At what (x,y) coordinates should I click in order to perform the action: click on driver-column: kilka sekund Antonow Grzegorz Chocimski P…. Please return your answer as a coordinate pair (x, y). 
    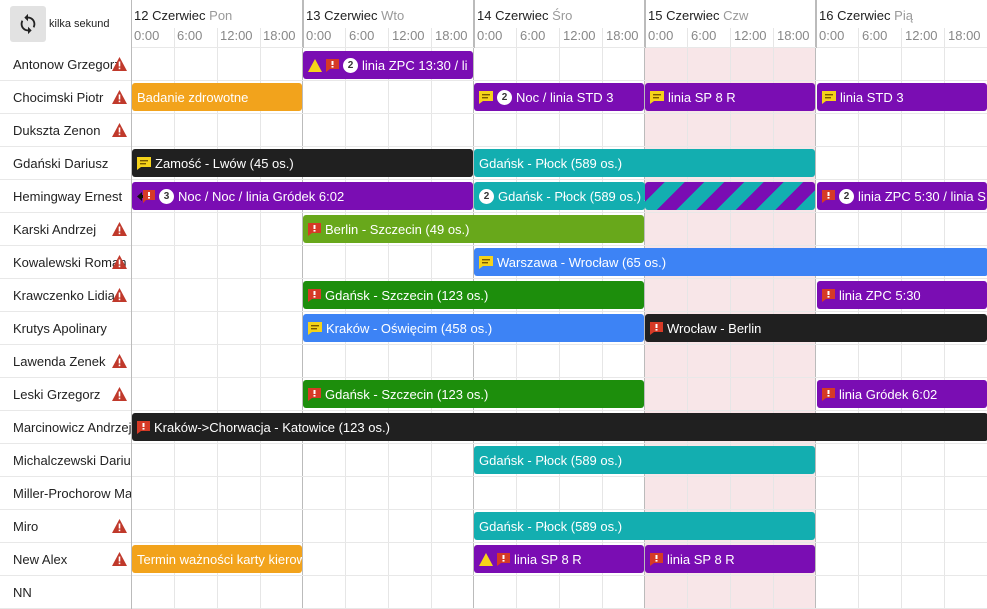
    Looking at the image, I should click on (65, 304).